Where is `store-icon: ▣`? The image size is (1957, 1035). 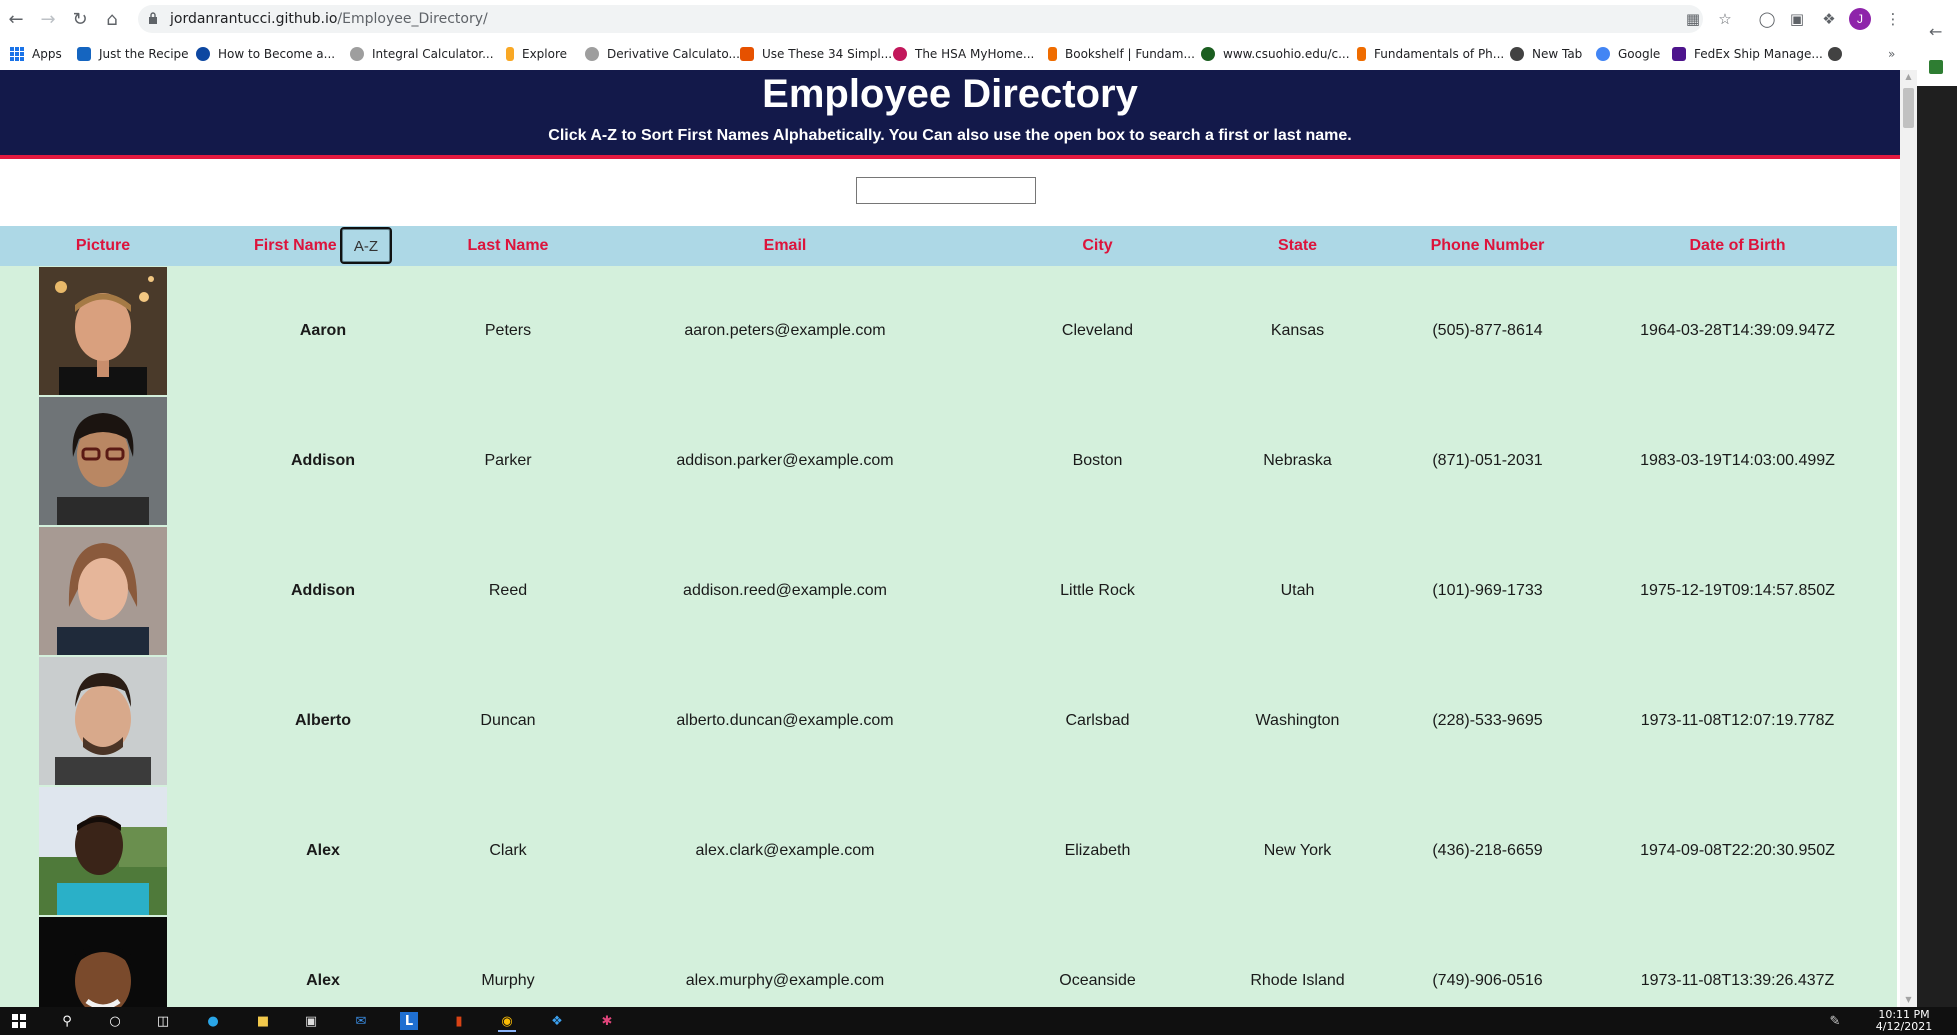 store-icon: ▣ is located at coordinates (311, 1021).